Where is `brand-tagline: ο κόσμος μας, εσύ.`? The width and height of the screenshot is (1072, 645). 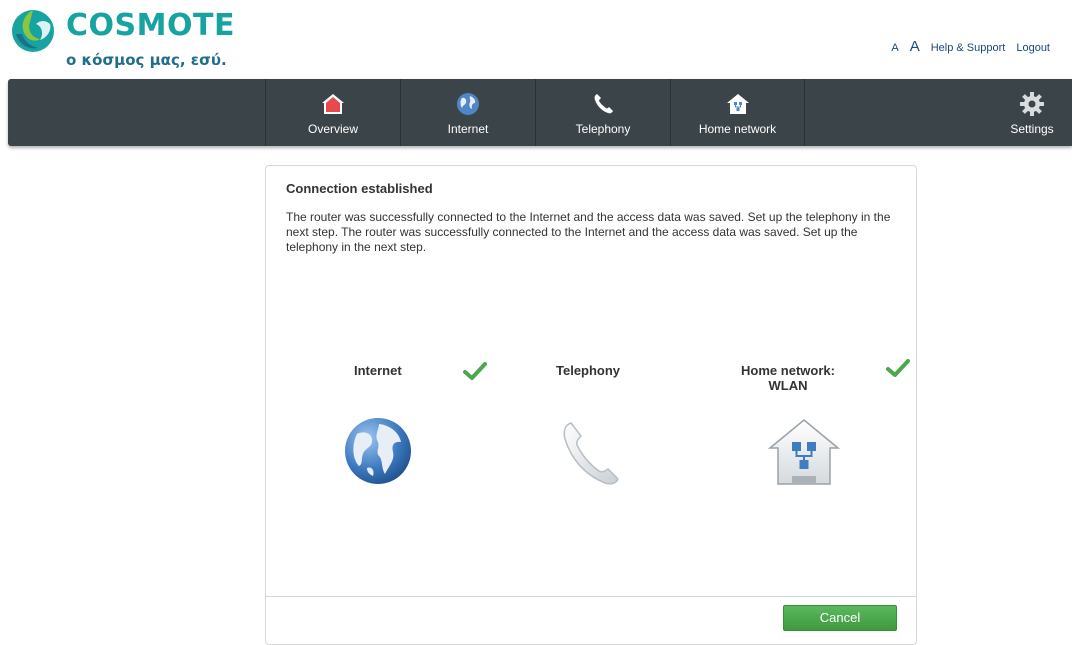 brand-tagline: ο κόσμος μας, εσύ. is located at coordinates (146, 60).